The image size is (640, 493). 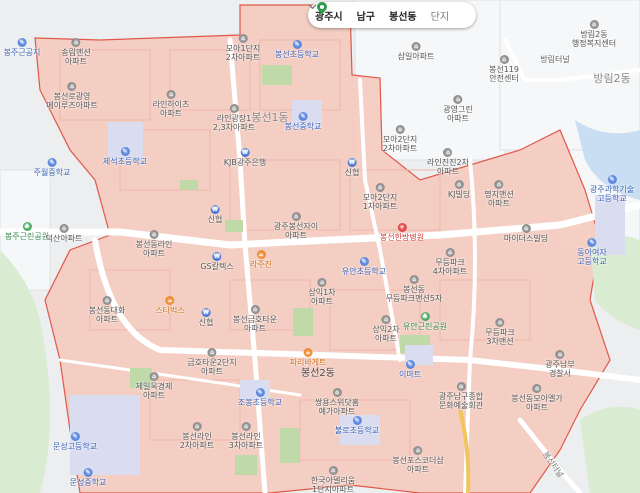 I want to click on poi-apt-gwangju-bongseon-xi: ⌂ 광주봉선자이 아파트, so click(x=296, y=226).